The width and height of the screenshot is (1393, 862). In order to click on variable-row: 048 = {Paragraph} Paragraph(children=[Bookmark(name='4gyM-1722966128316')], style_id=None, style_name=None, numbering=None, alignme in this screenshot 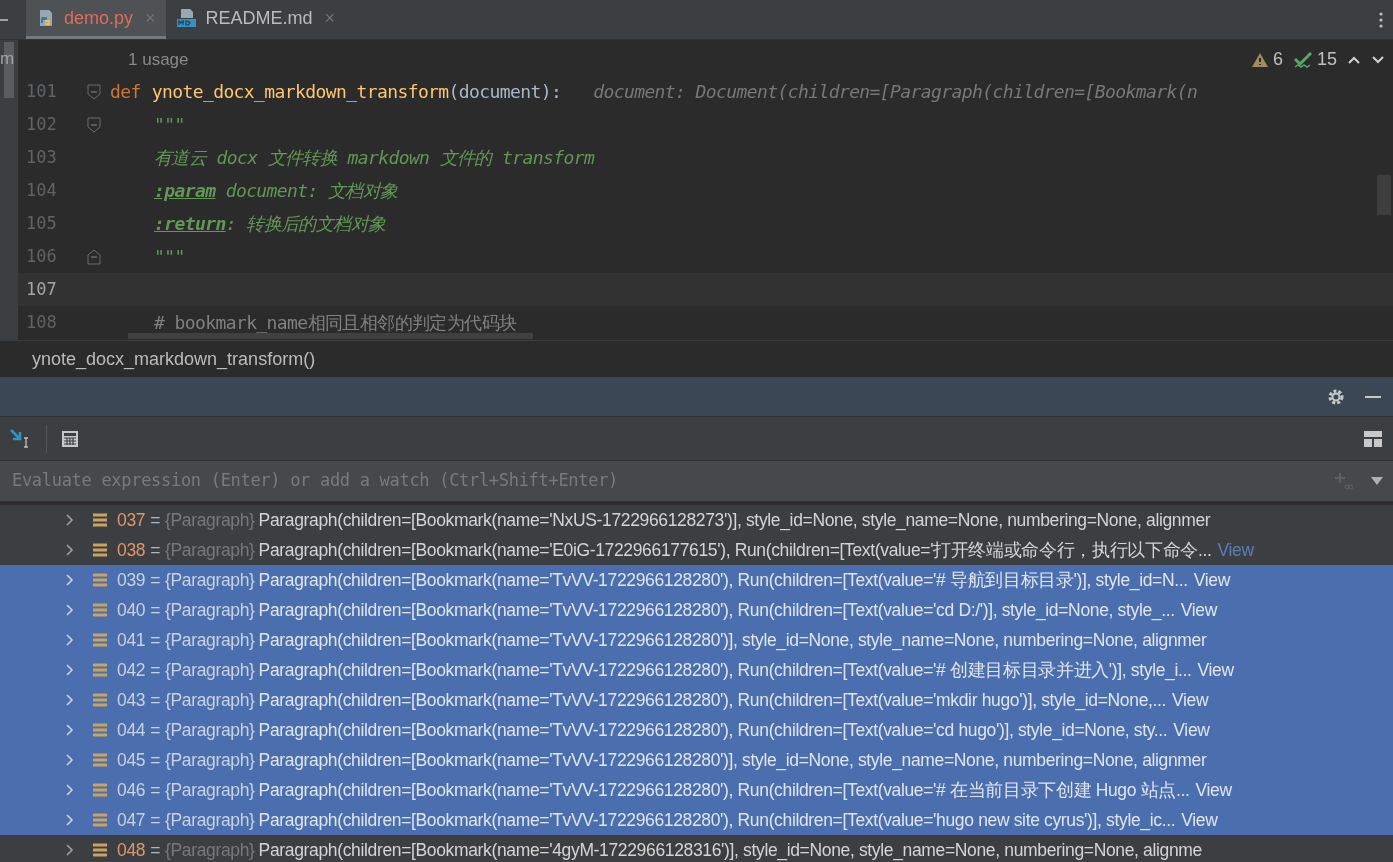, I will do `click(696, 848)`.